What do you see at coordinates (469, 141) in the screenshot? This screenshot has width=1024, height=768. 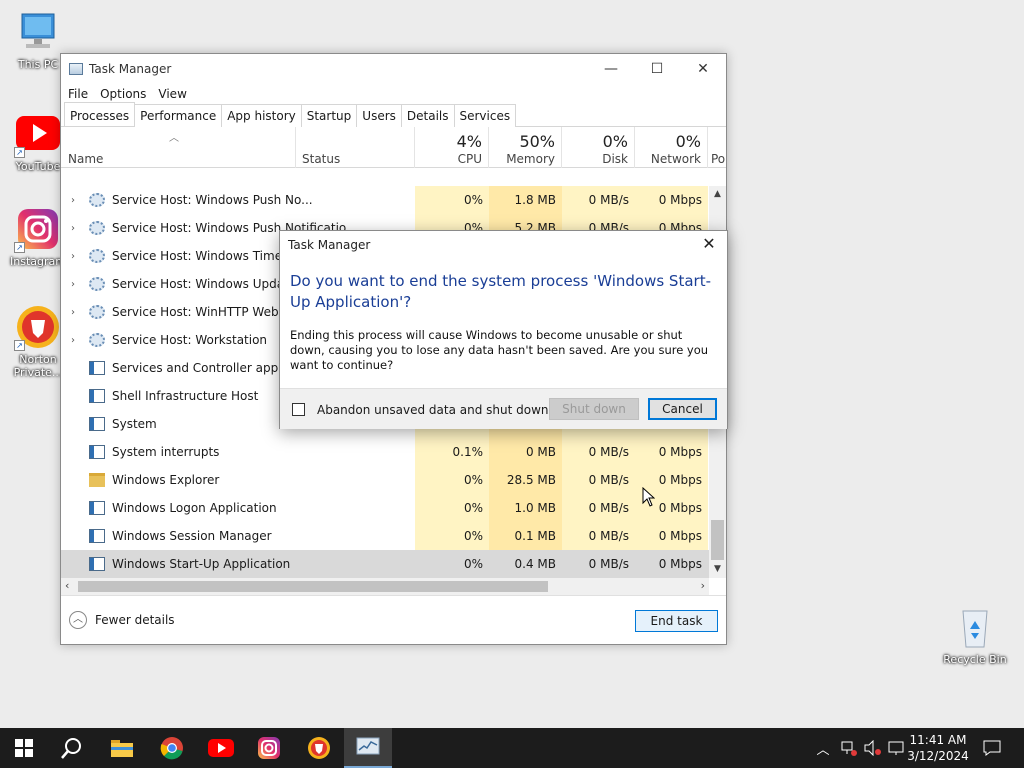 I see `cpu-total: 4%` at bounding box center [469, 141].